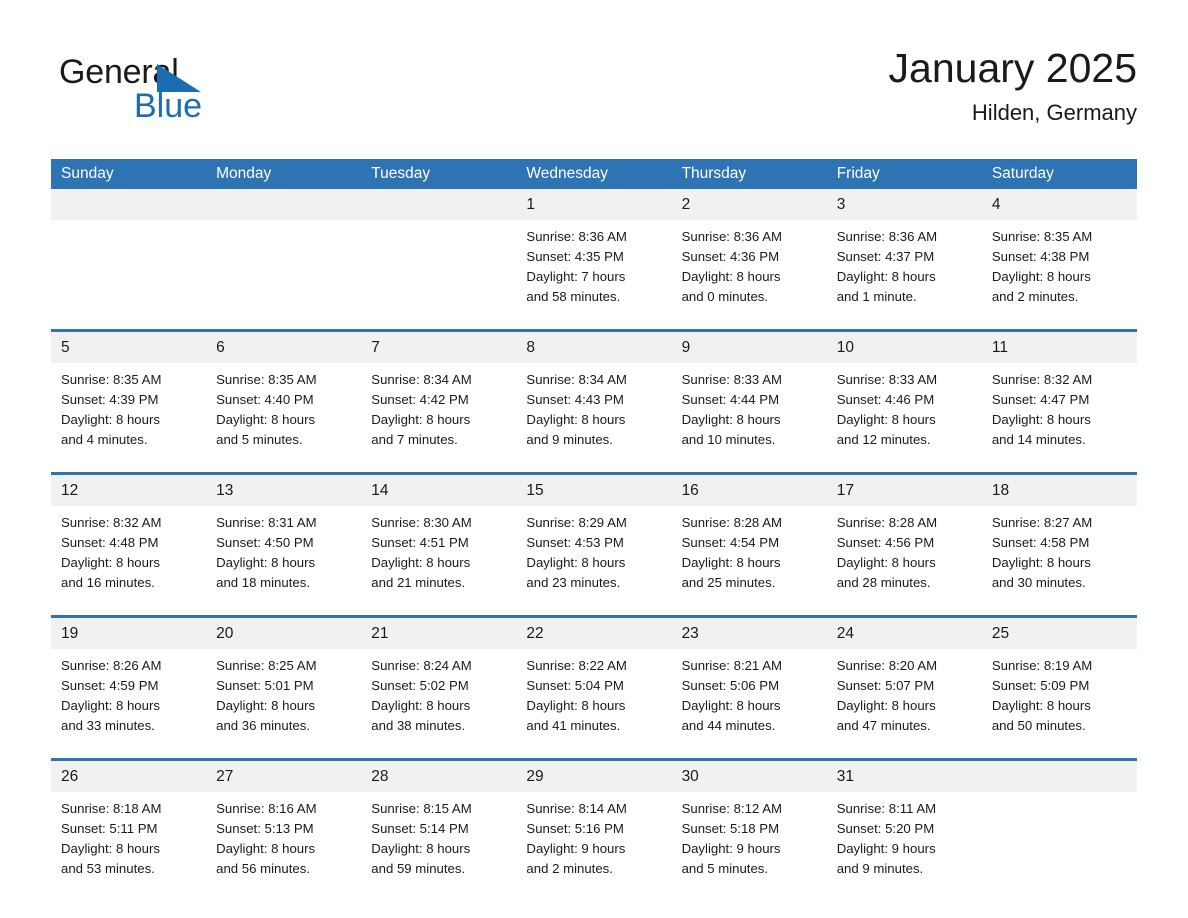  I want to click on day-number: 23, so click(749, 633).